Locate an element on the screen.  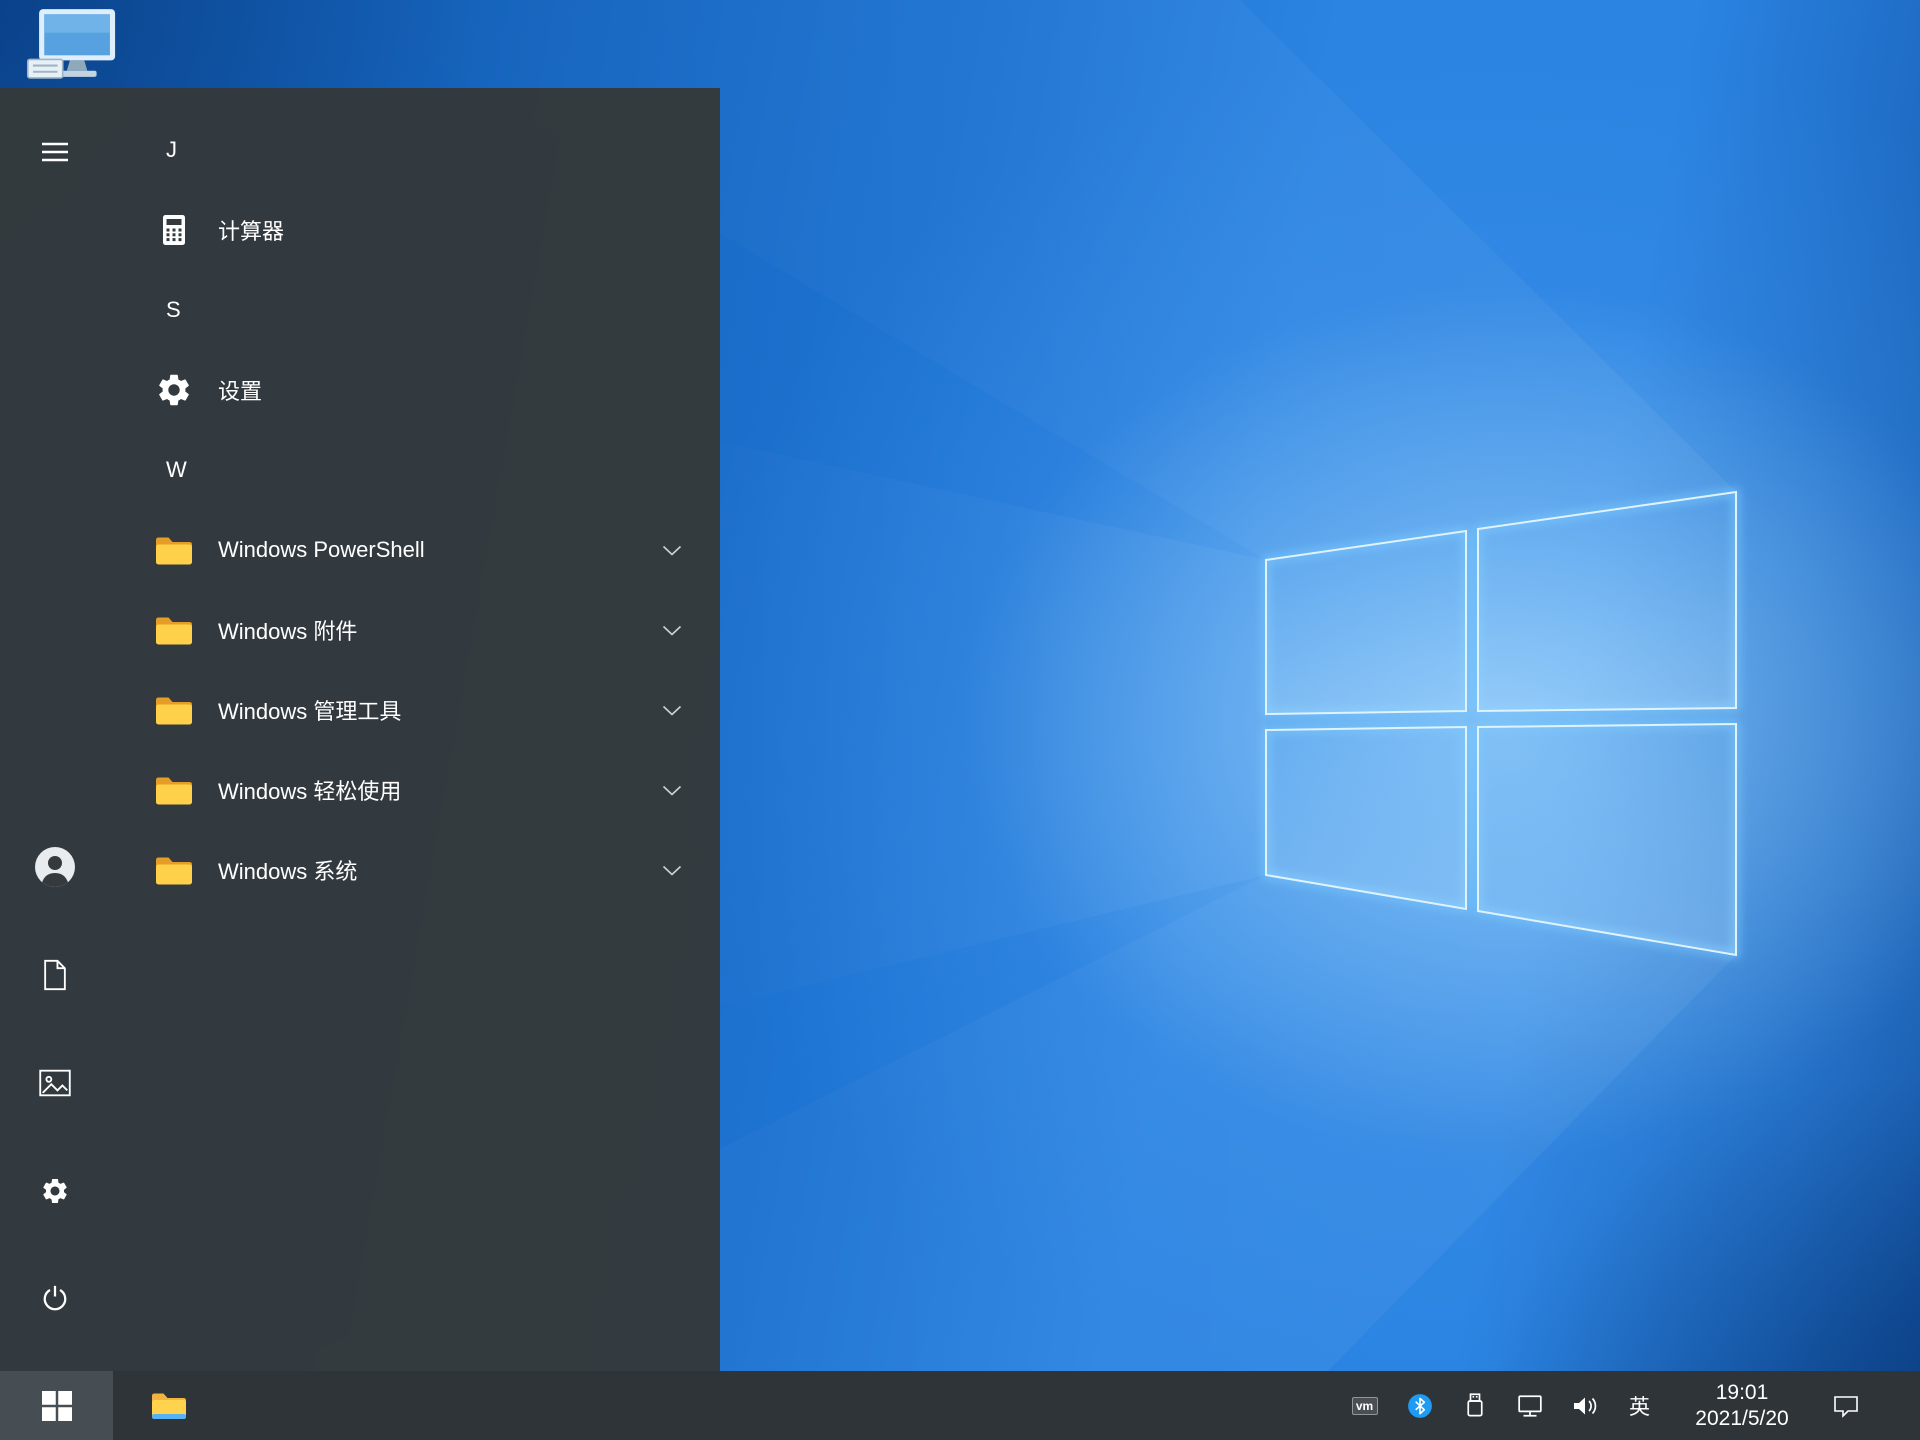
power-icon is located at coordinates (55, 1298).